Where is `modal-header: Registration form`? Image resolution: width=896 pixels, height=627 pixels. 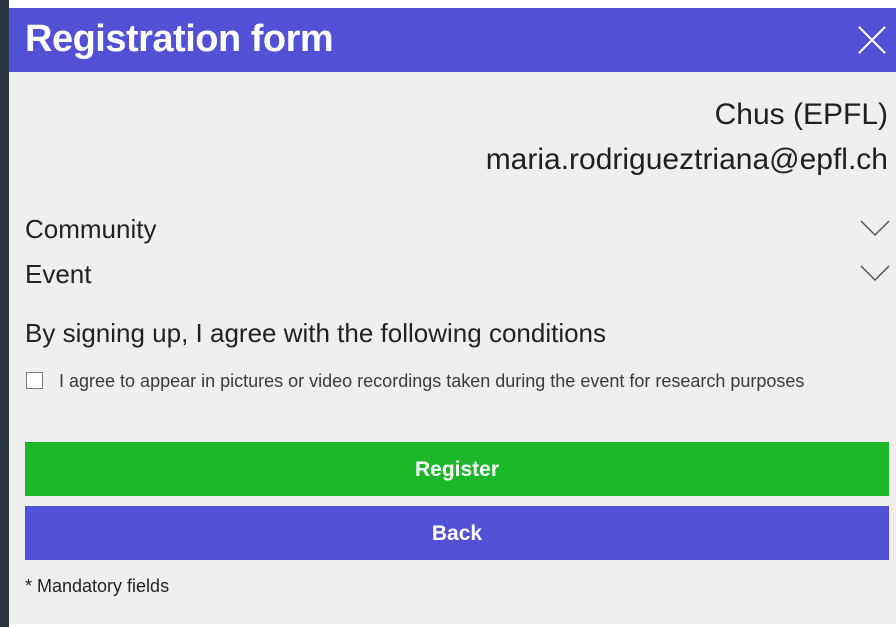 modal-header: Registration form is located at coordinates (452, 40).